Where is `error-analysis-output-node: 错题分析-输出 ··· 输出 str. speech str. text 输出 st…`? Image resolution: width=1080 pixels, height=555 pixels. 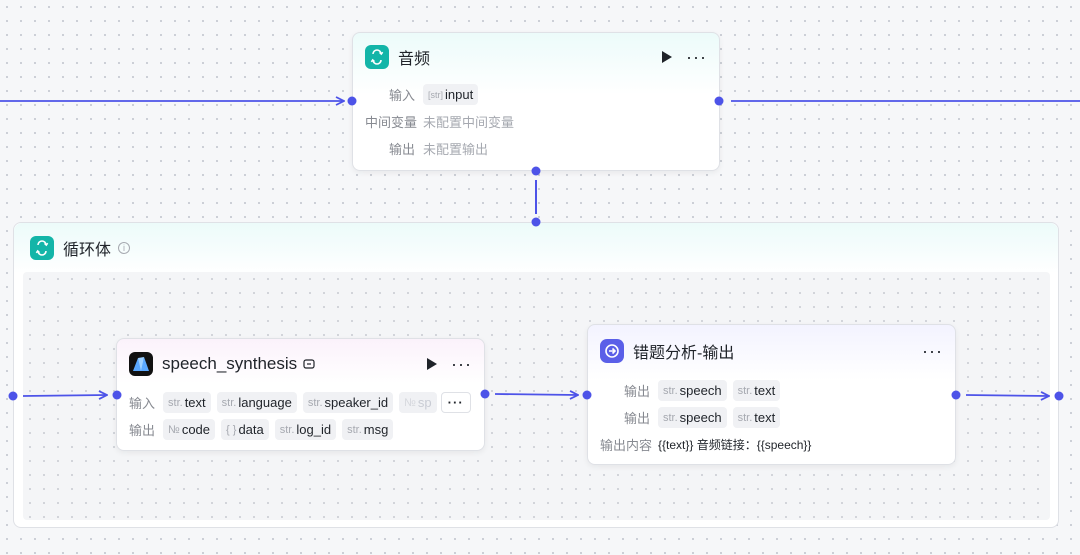
error-analysis-output-node: 错题分析-输出 ··· 输出 str. speech str. text 输出 st… is located at coordinates (771, 394).